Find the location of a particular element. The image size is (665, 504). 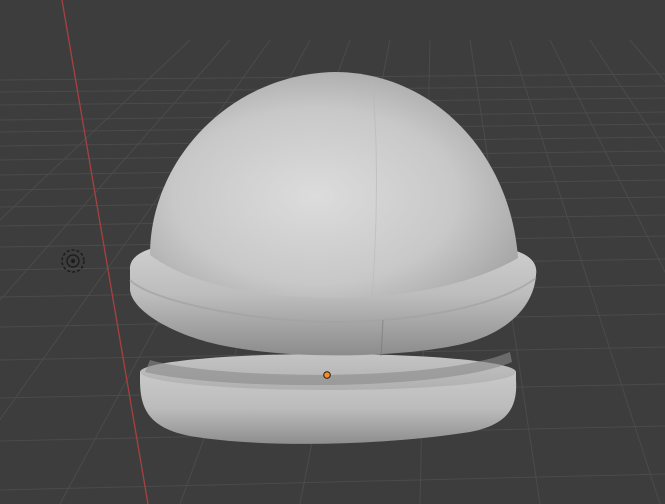

object-origin is located at coordinates (327, 375).